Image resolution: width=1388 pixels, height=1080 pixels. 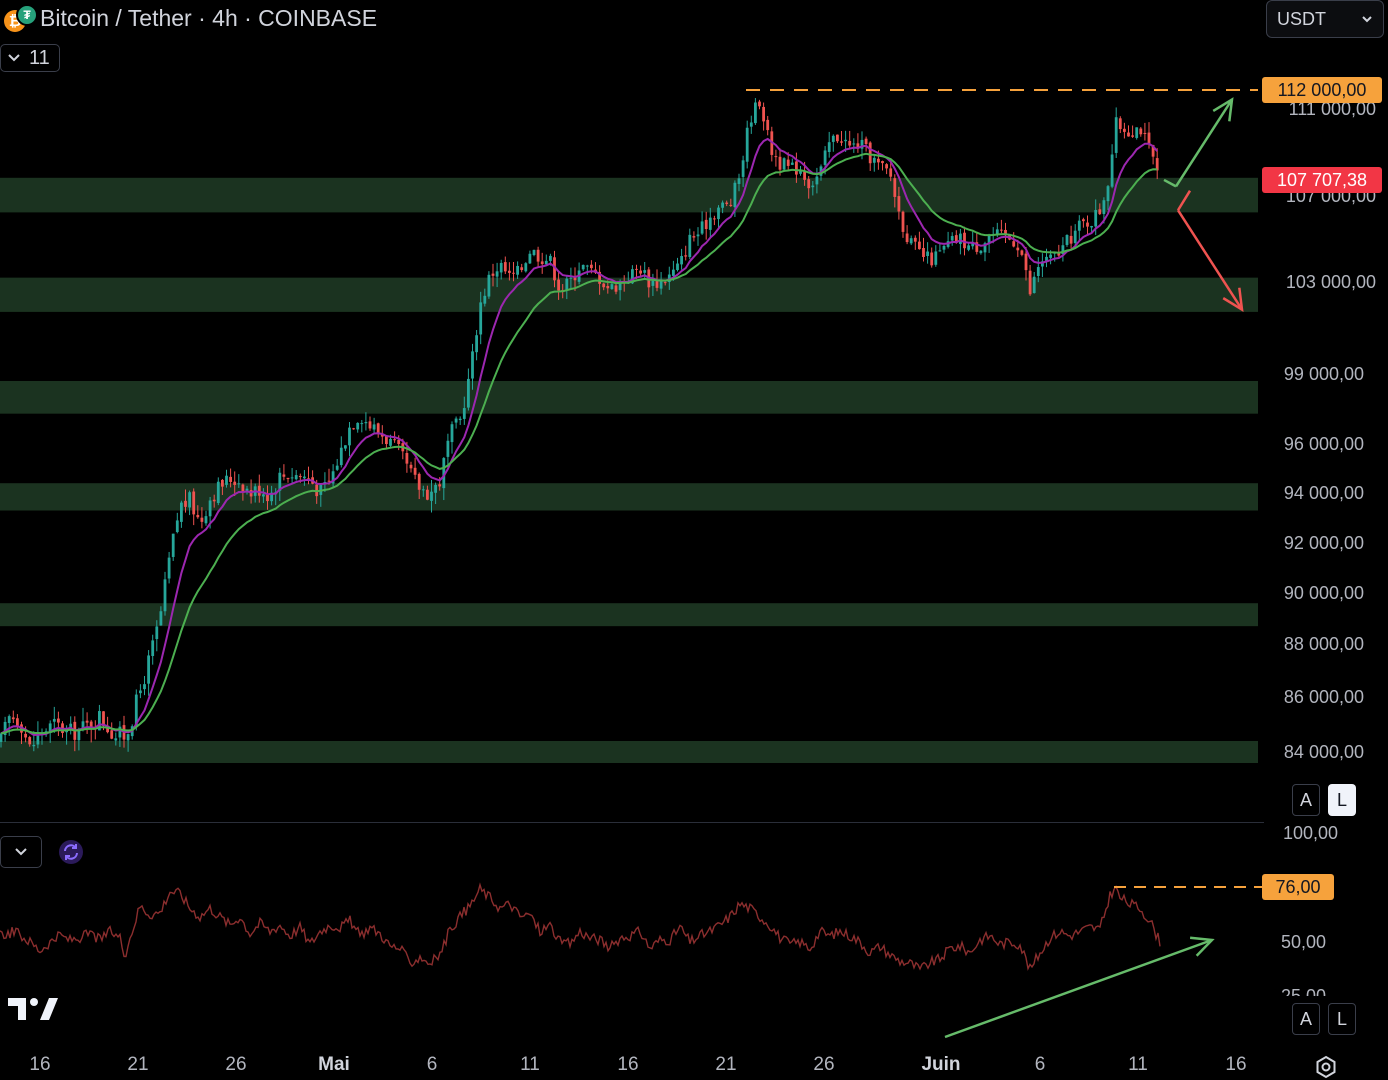 I want to click on date-axis-label: 6, so click(x=1040, y=1064).